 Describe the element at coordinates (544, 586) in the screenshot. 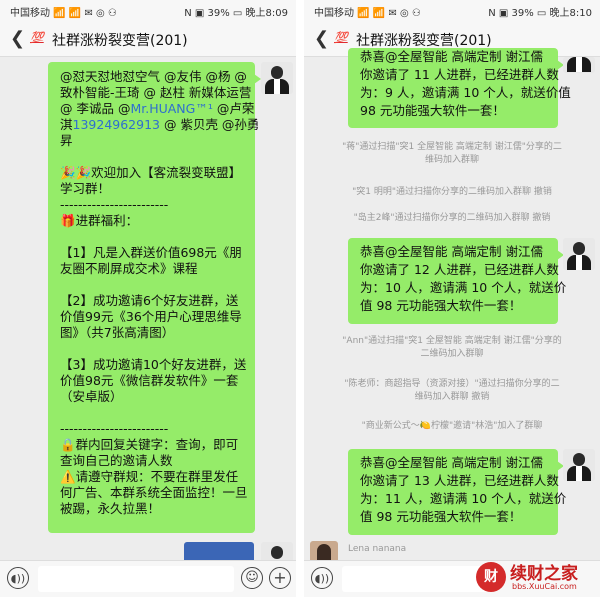

I see `watermark-url: bbs.XuuCai.com` at that location.